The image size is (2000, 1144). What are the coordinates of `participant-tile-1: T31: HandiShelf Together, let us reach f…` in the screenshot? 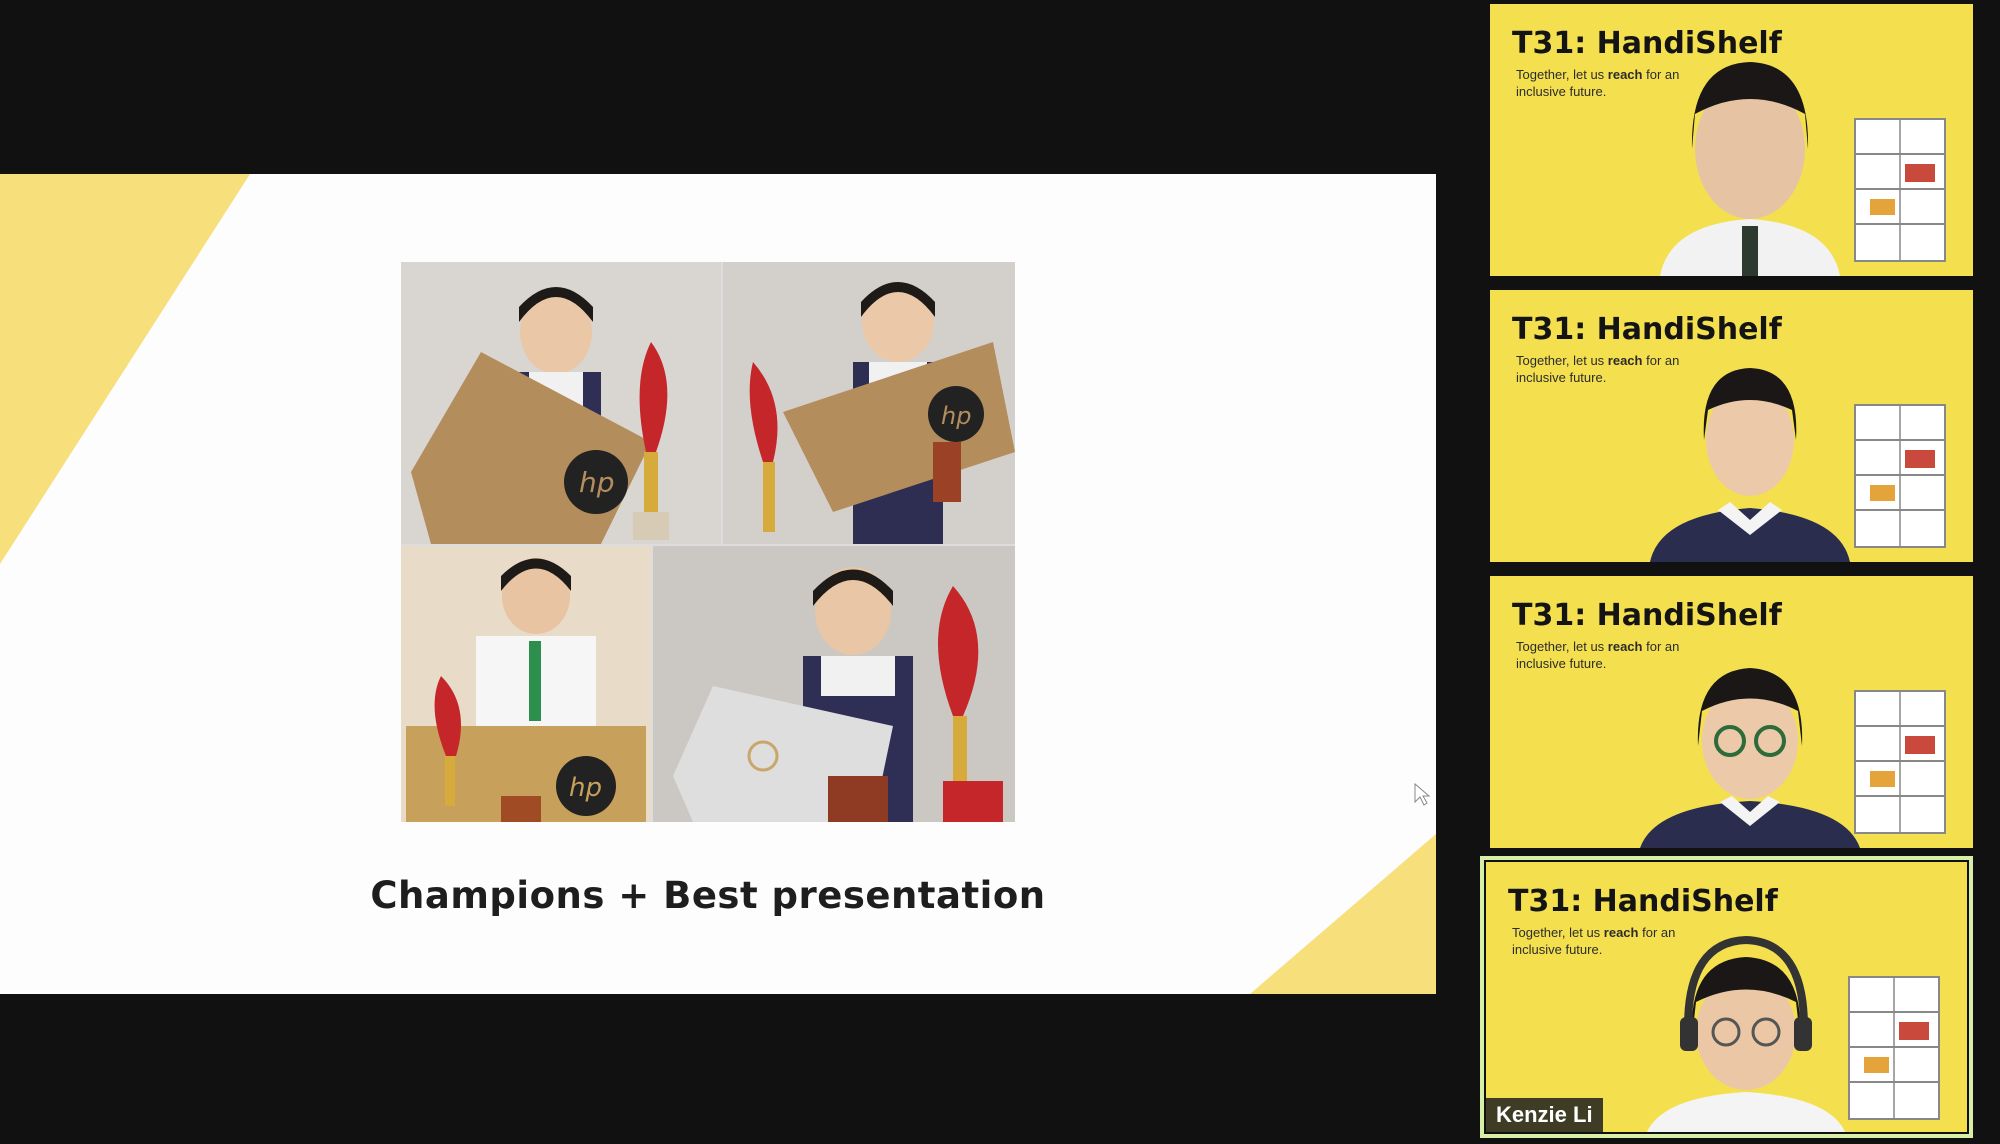 It's located at (1731, 140).